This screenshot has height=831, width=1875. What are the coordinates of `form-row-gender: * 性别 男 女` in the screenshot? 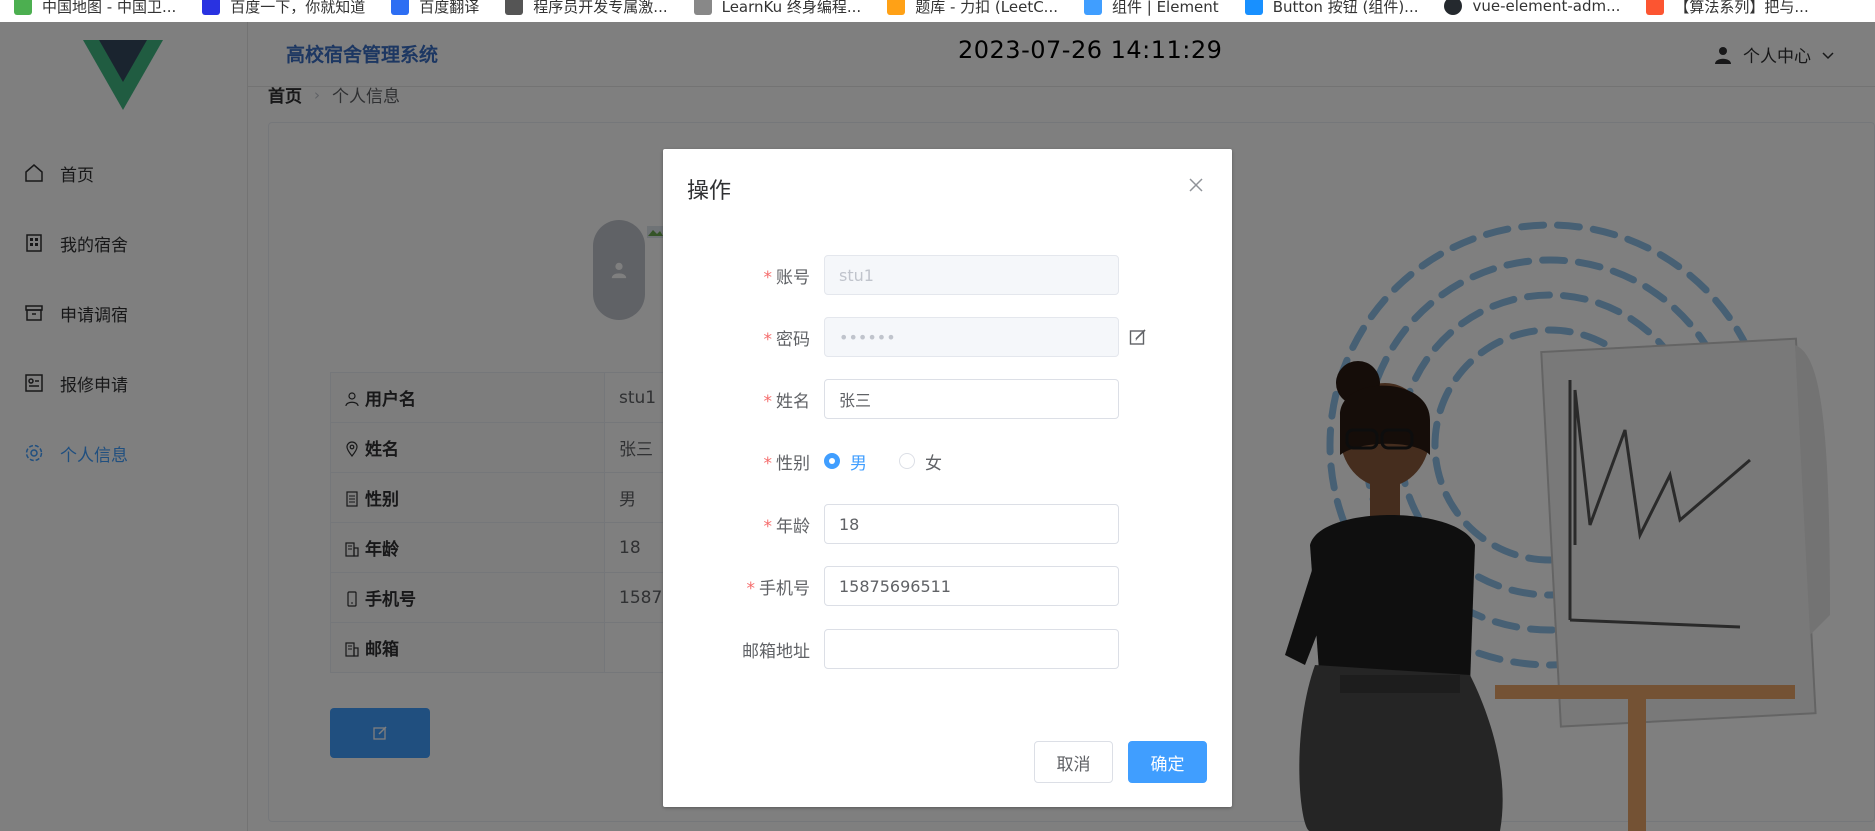 It's located at (947, 461).